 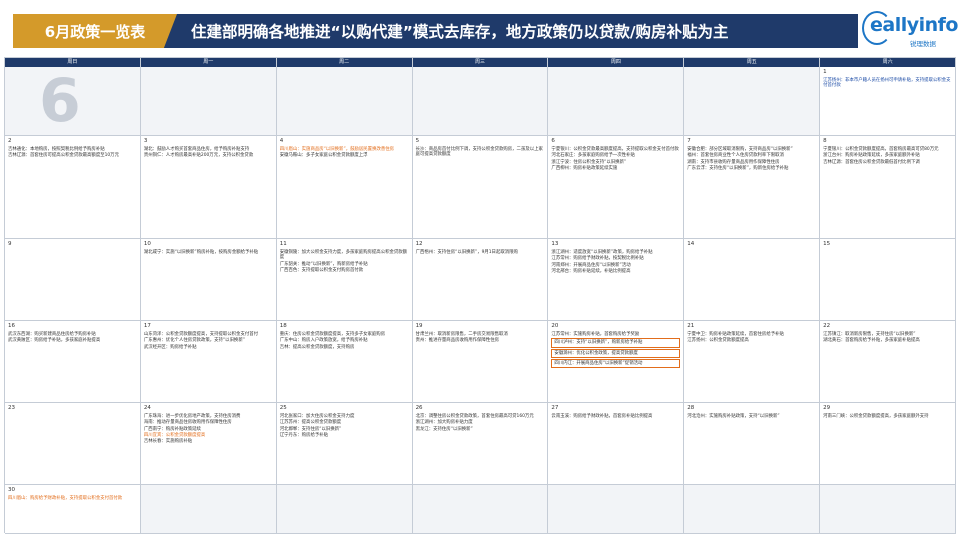 What do you see at coordinates (283, 244) in the screenshot?
I see `day-number: 11` at bounding box center [283, 244].